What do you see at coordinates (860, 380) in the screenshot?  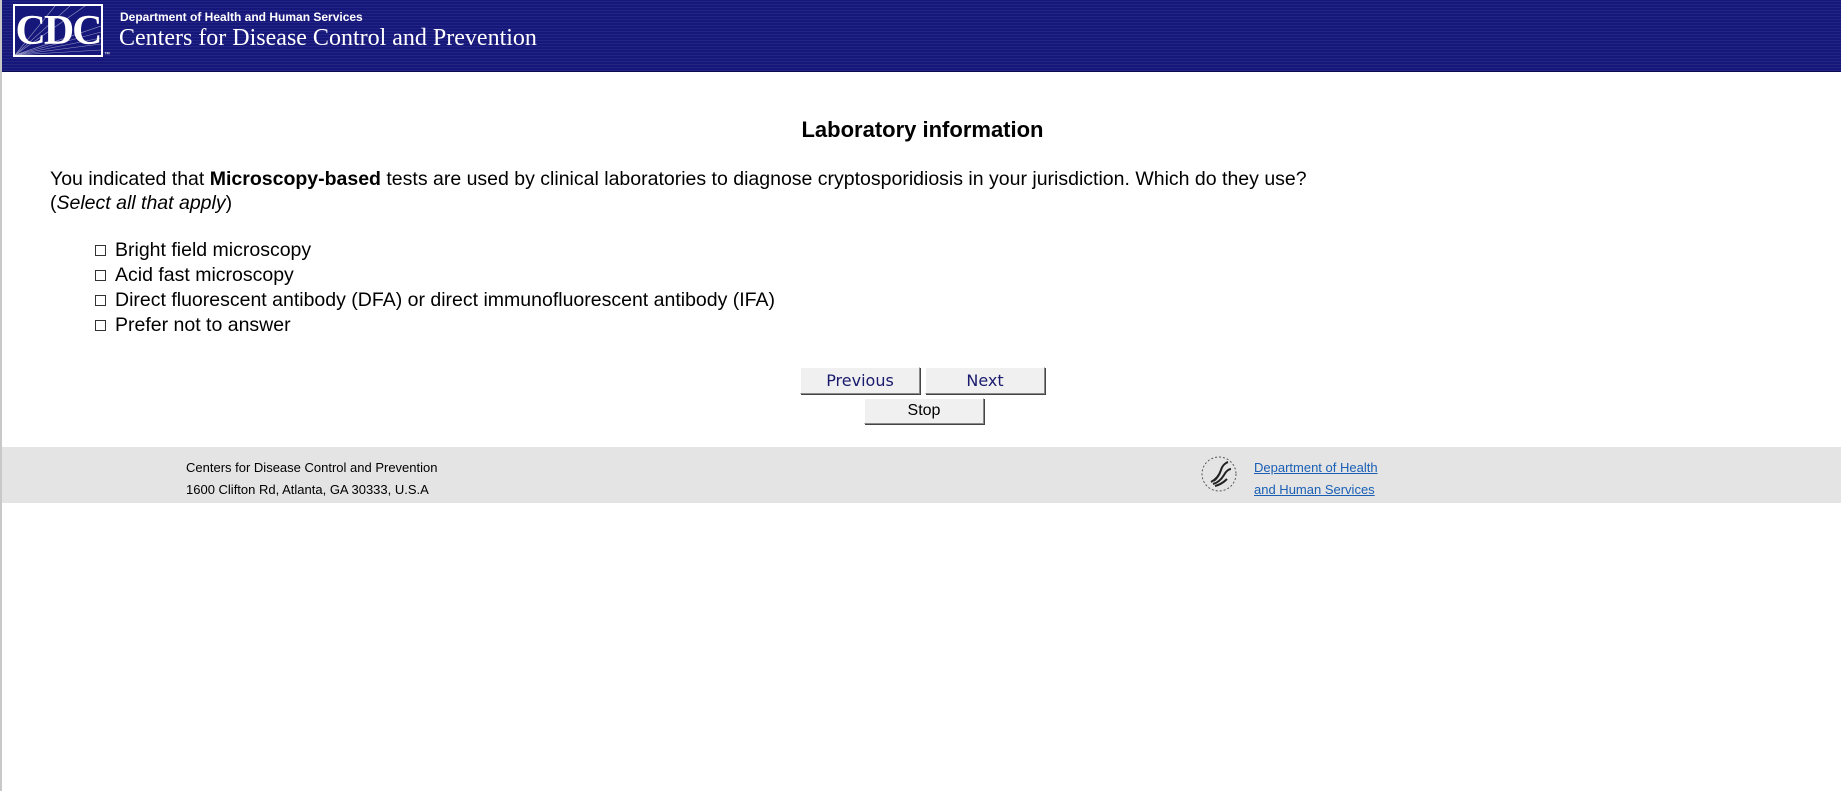 I see `previous-button: Previous` at bounding box center [860, 380].